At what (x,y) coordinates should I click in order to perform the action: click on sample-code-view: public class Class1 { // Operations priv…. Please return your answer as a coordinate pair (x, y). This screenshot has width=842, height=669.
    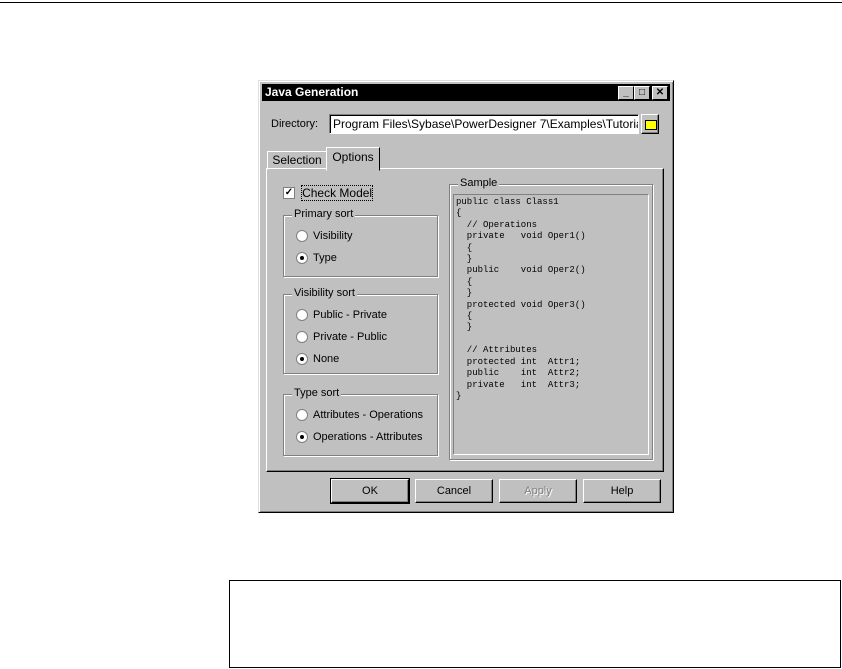
    Looking at the image, I should click on (551, 324).